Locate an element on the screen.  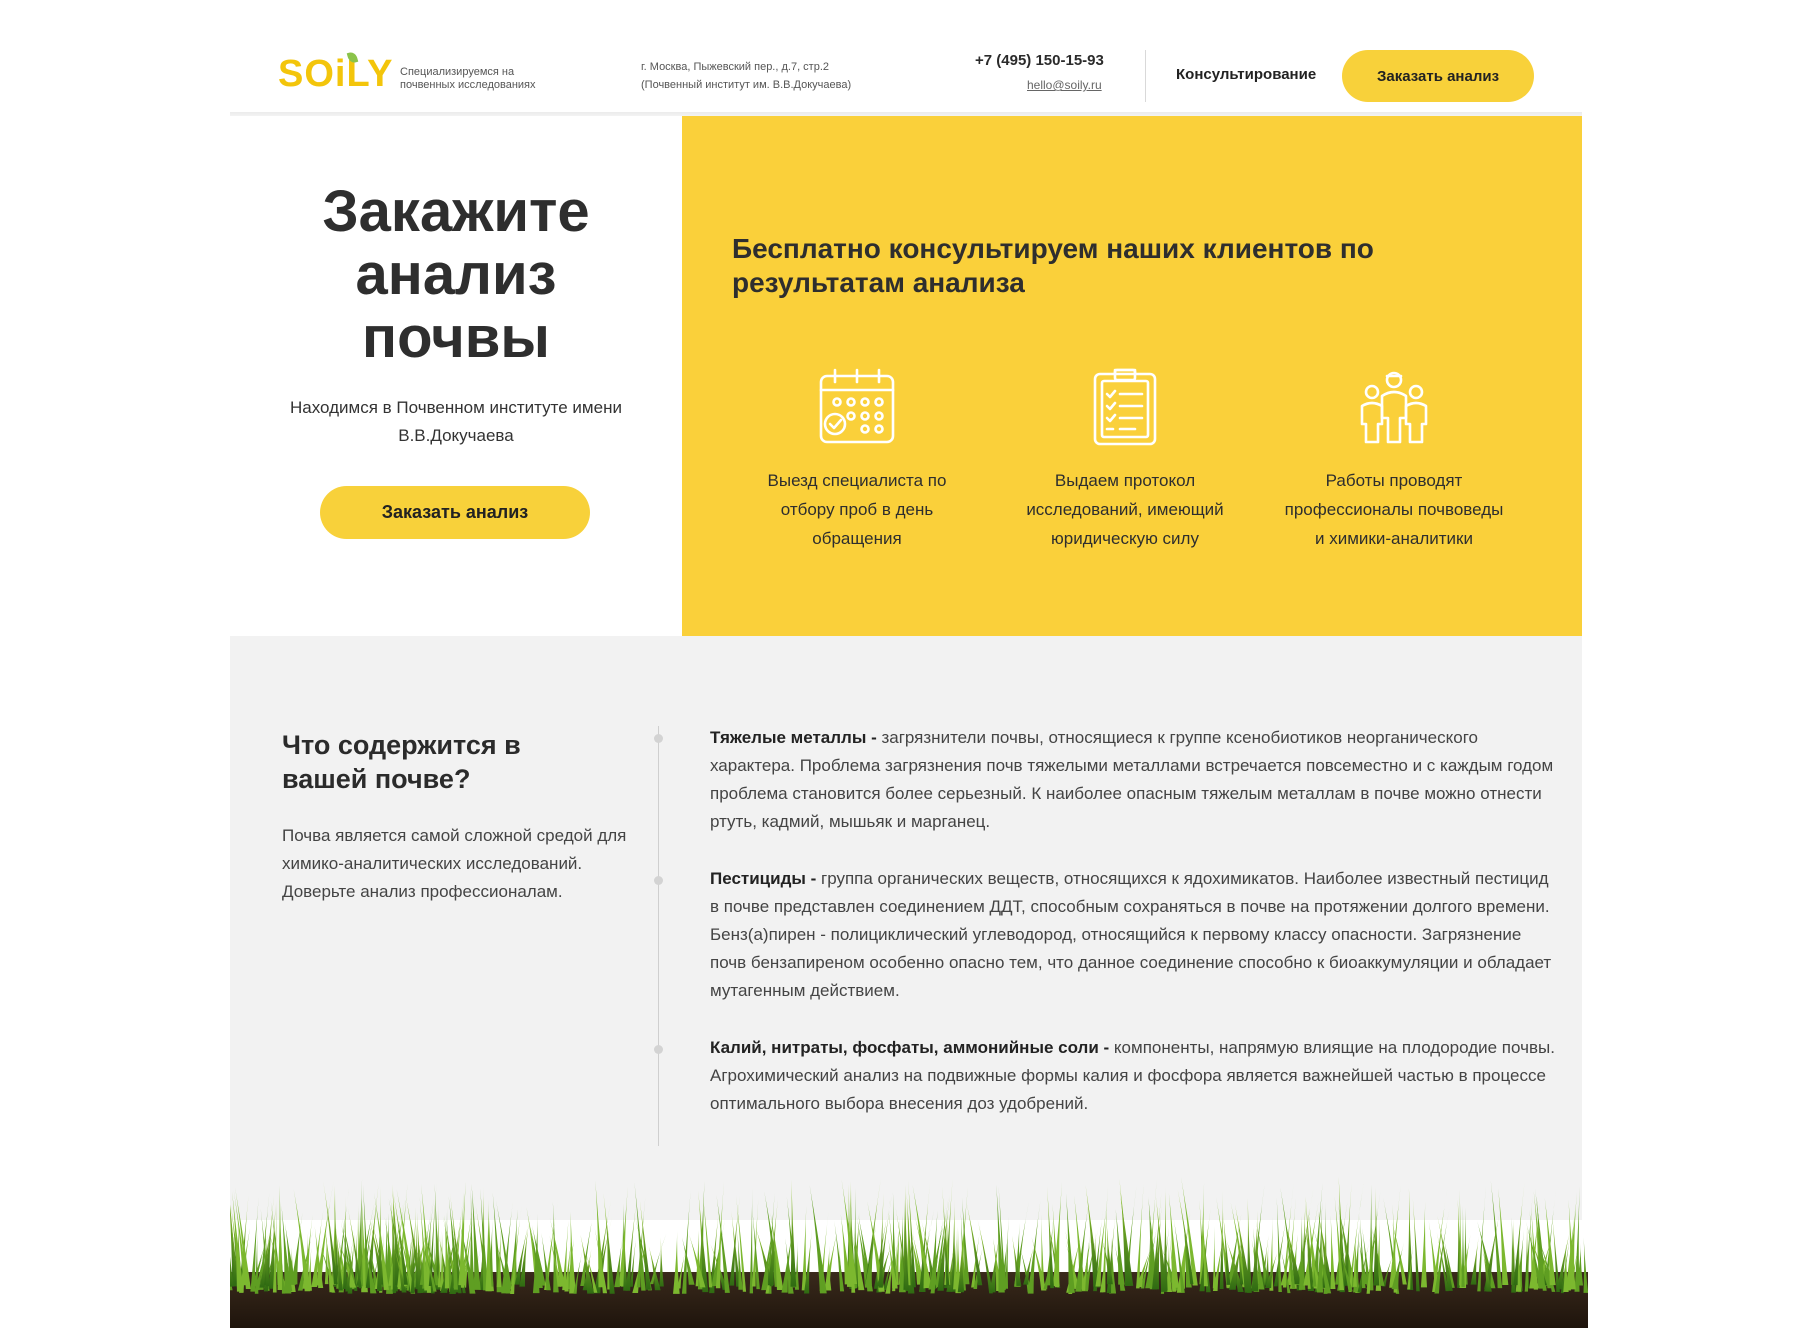
hero-order-button: Заказать анализ is located at coordinates (455, 512).